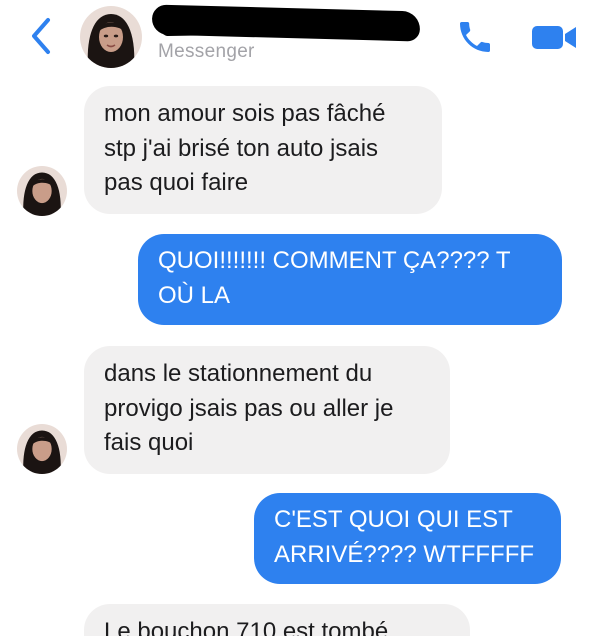  Describe the element at coordinates (277, 620) in the screenshot. I see `incoming-message: Le bouchon 710 est tombé` at that location.